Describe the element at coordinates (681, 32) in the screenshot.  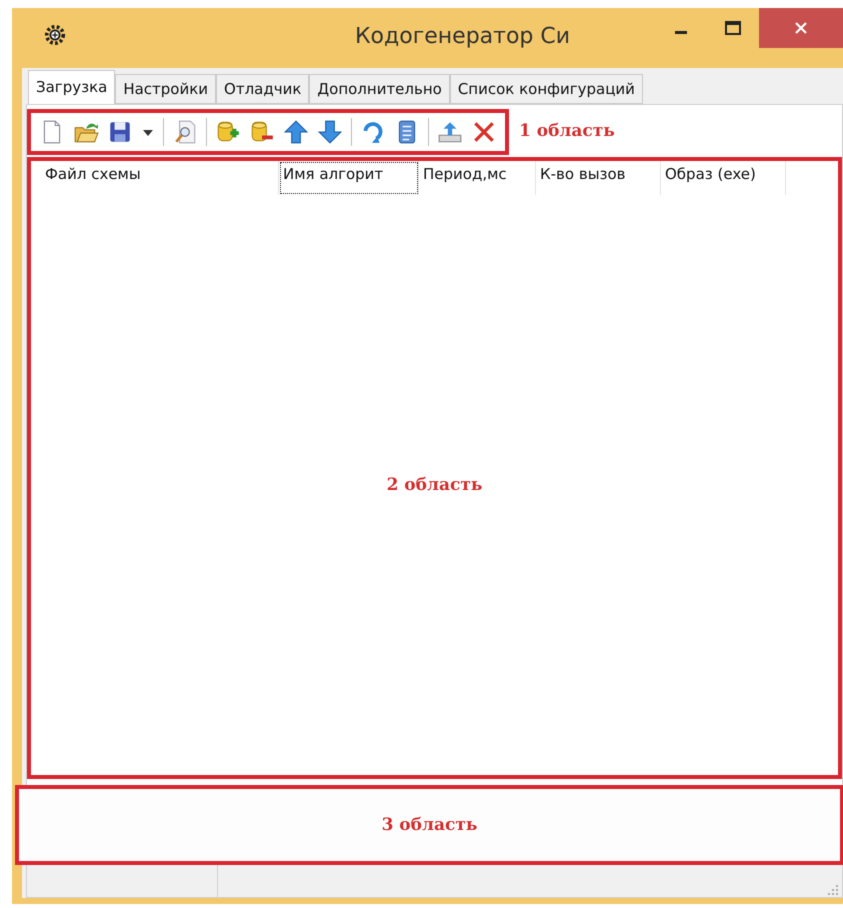
I see `minimize-icon` at that location.